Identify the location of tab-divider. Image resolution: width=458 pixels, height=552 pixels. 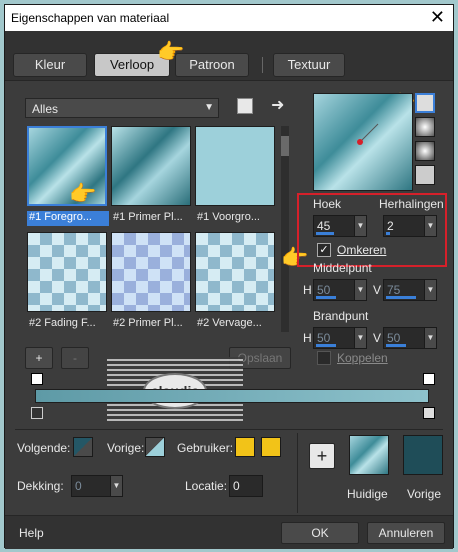
(262, 65).